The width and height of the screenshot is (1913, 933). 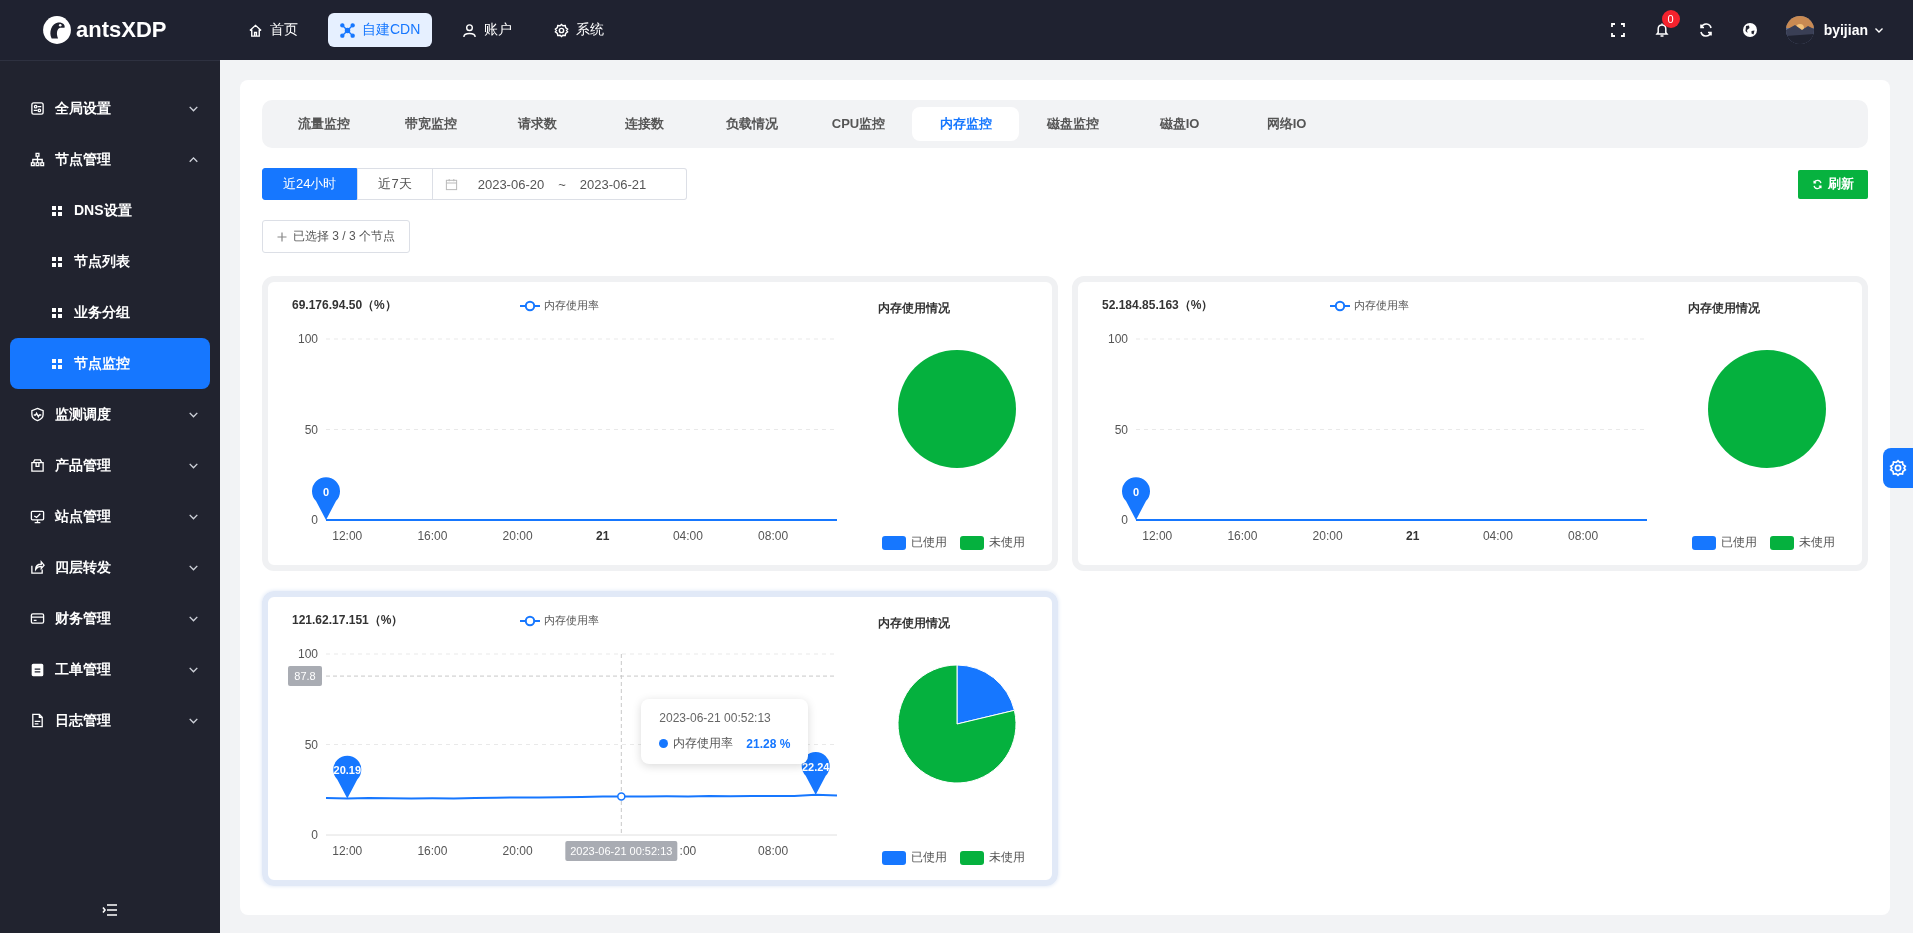 What do you see at coordinates (1617, 30) in the screenshot?
I see `fullscreen-icon` at bounding box center [1617, 30].